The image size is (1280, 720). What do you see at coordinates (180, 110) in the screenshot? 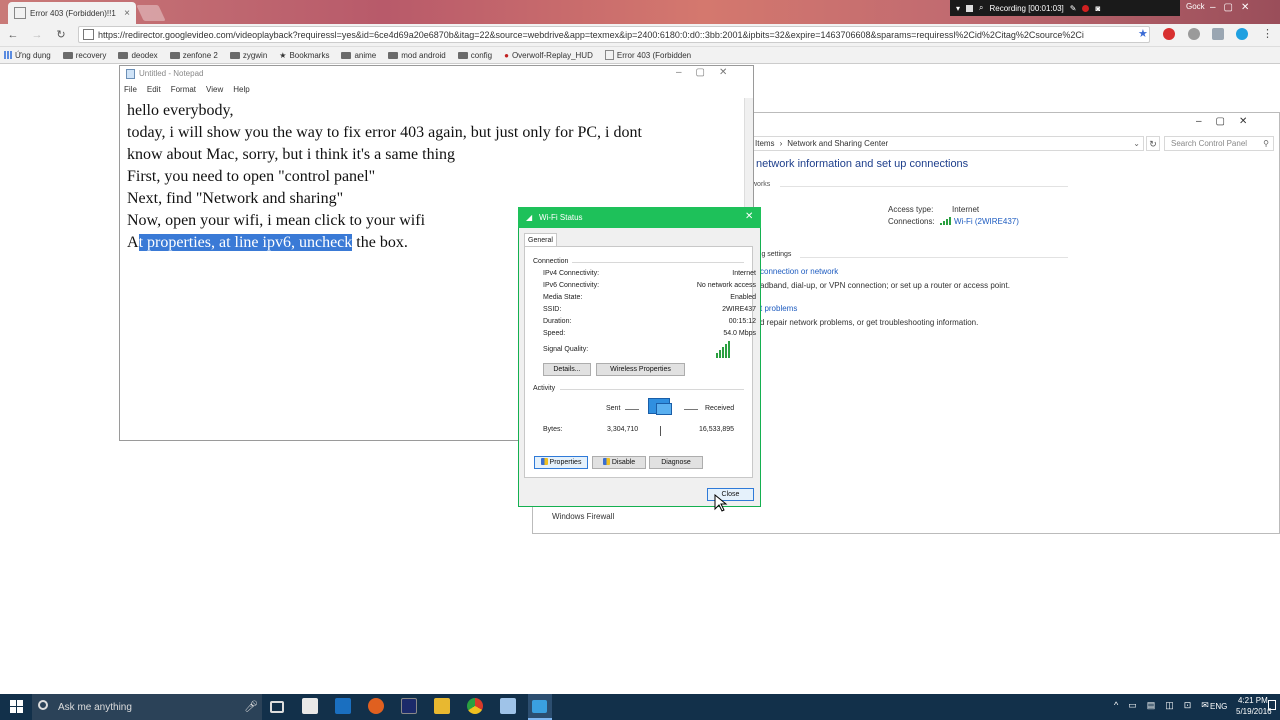
I see `text-line: hello everybody,` at bounding box center [180, 110].